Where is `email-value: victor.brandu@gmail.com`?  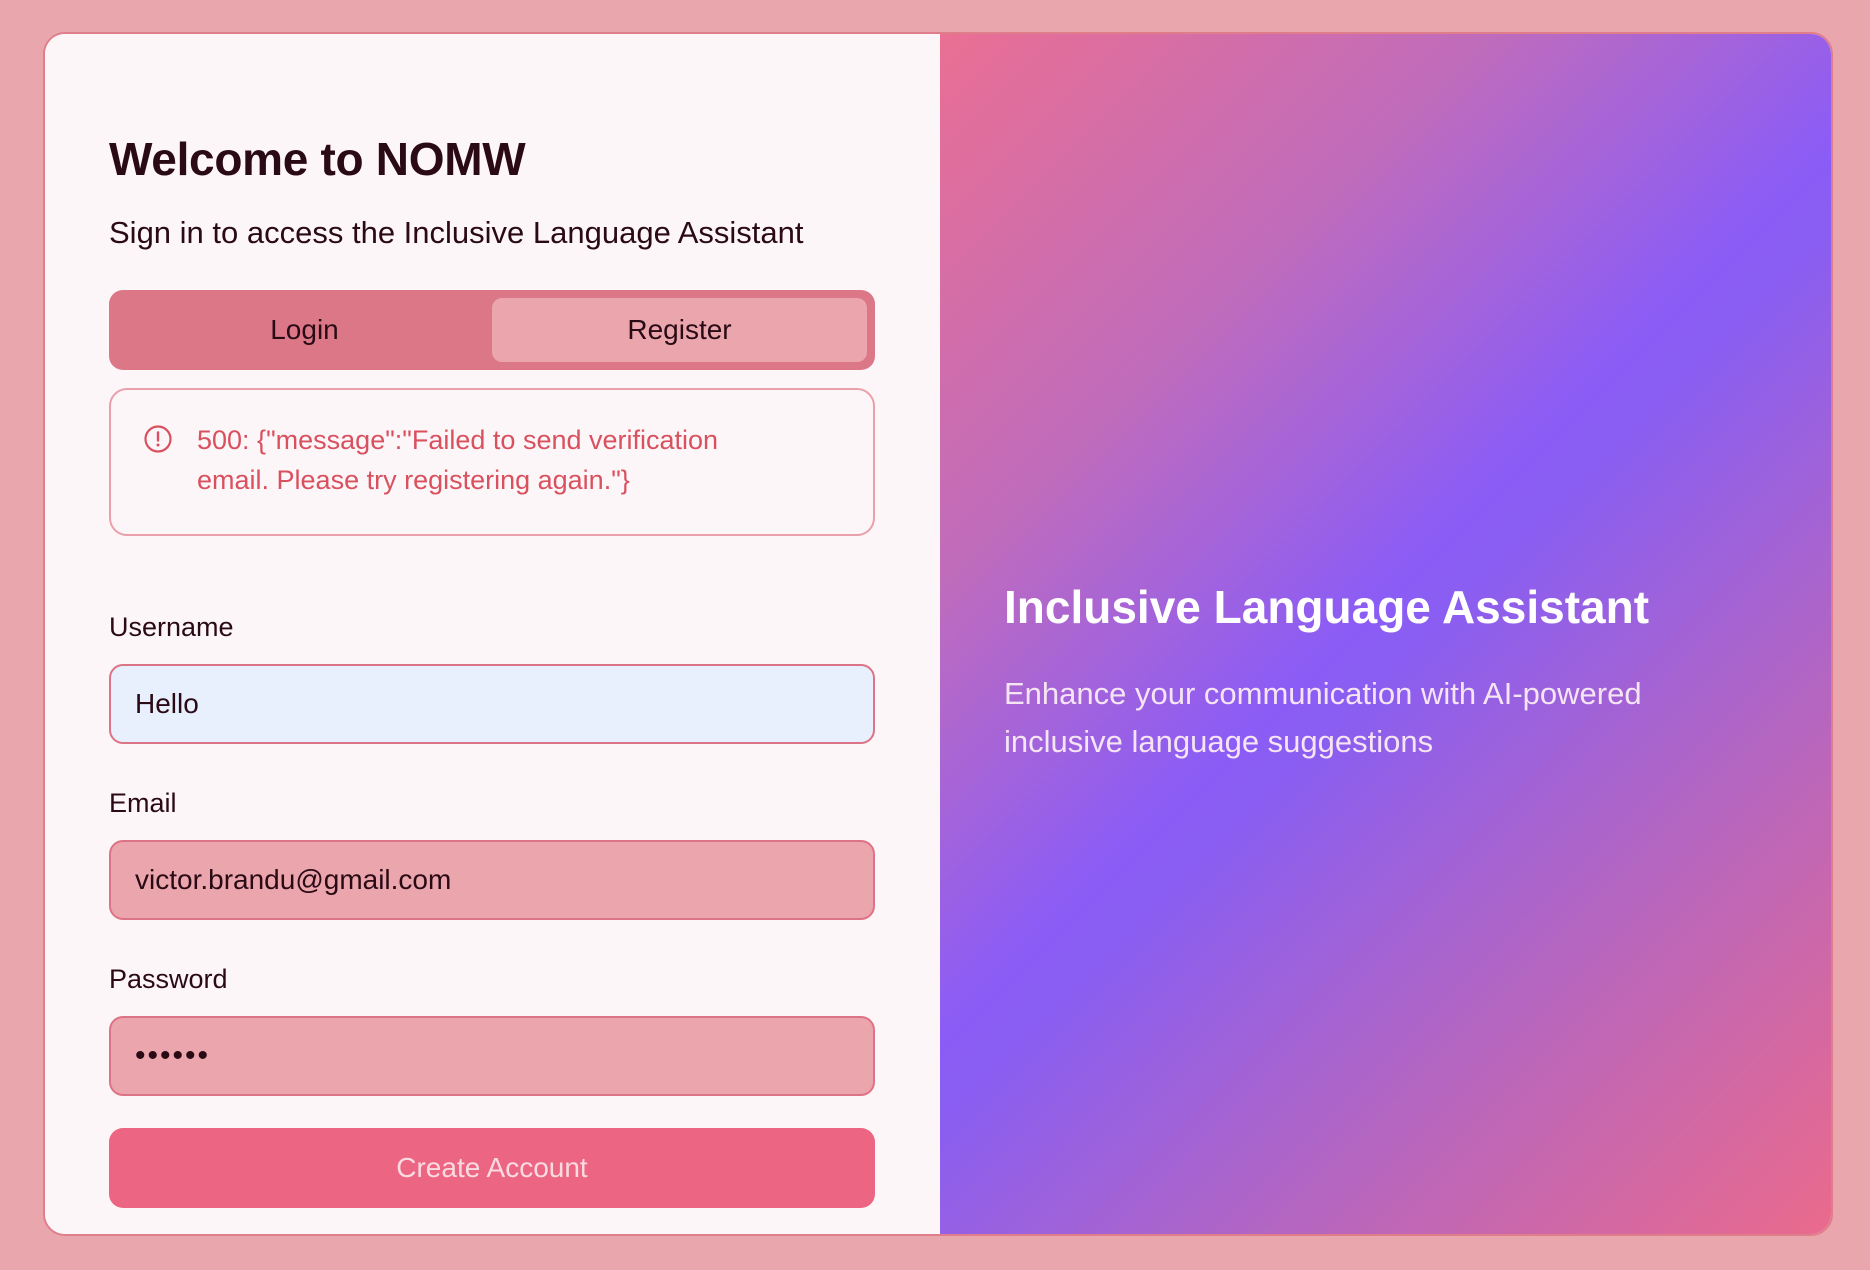 email-value: victor.brandu@gmail.com is located at coordinates (293, 879).